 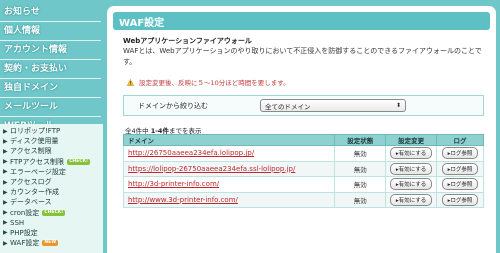 What do you see at coordinates (51, 107) in the screenshot?
I see `nav-mail-tools: メールツール` at bounding box center [51, 107].